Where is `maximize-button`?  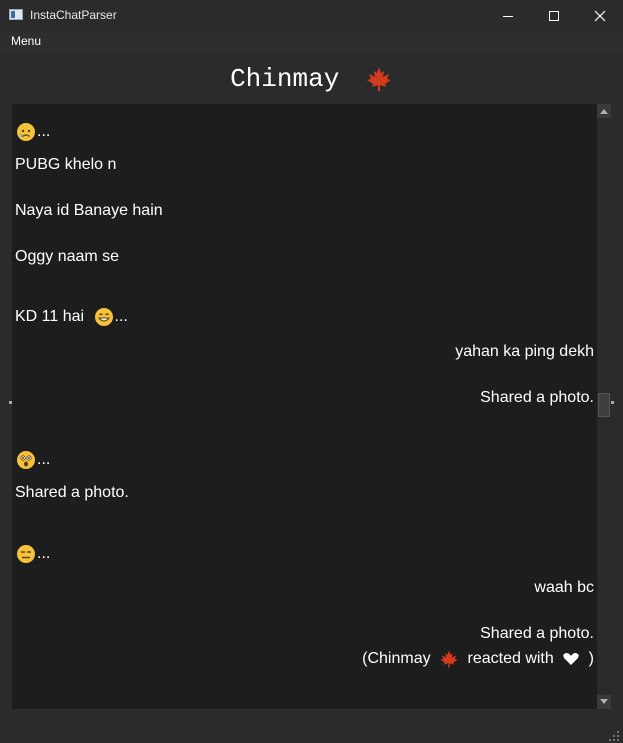
maximize-button is located at coordinates (554, 15).